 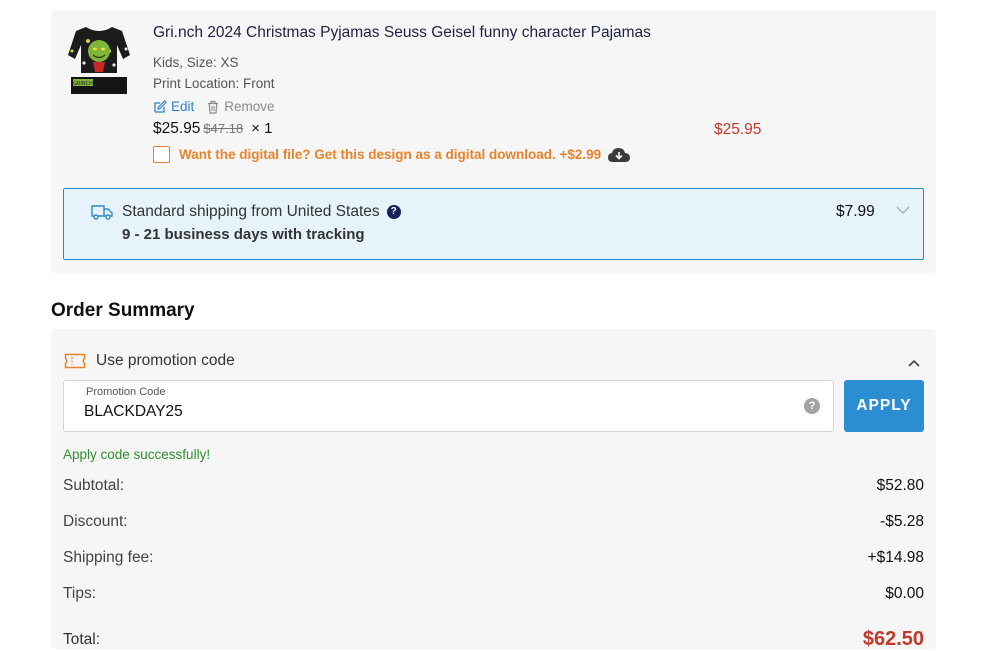 I want to click on shipping-fee-label: Shipping fee:, so click(x=108, y=557).